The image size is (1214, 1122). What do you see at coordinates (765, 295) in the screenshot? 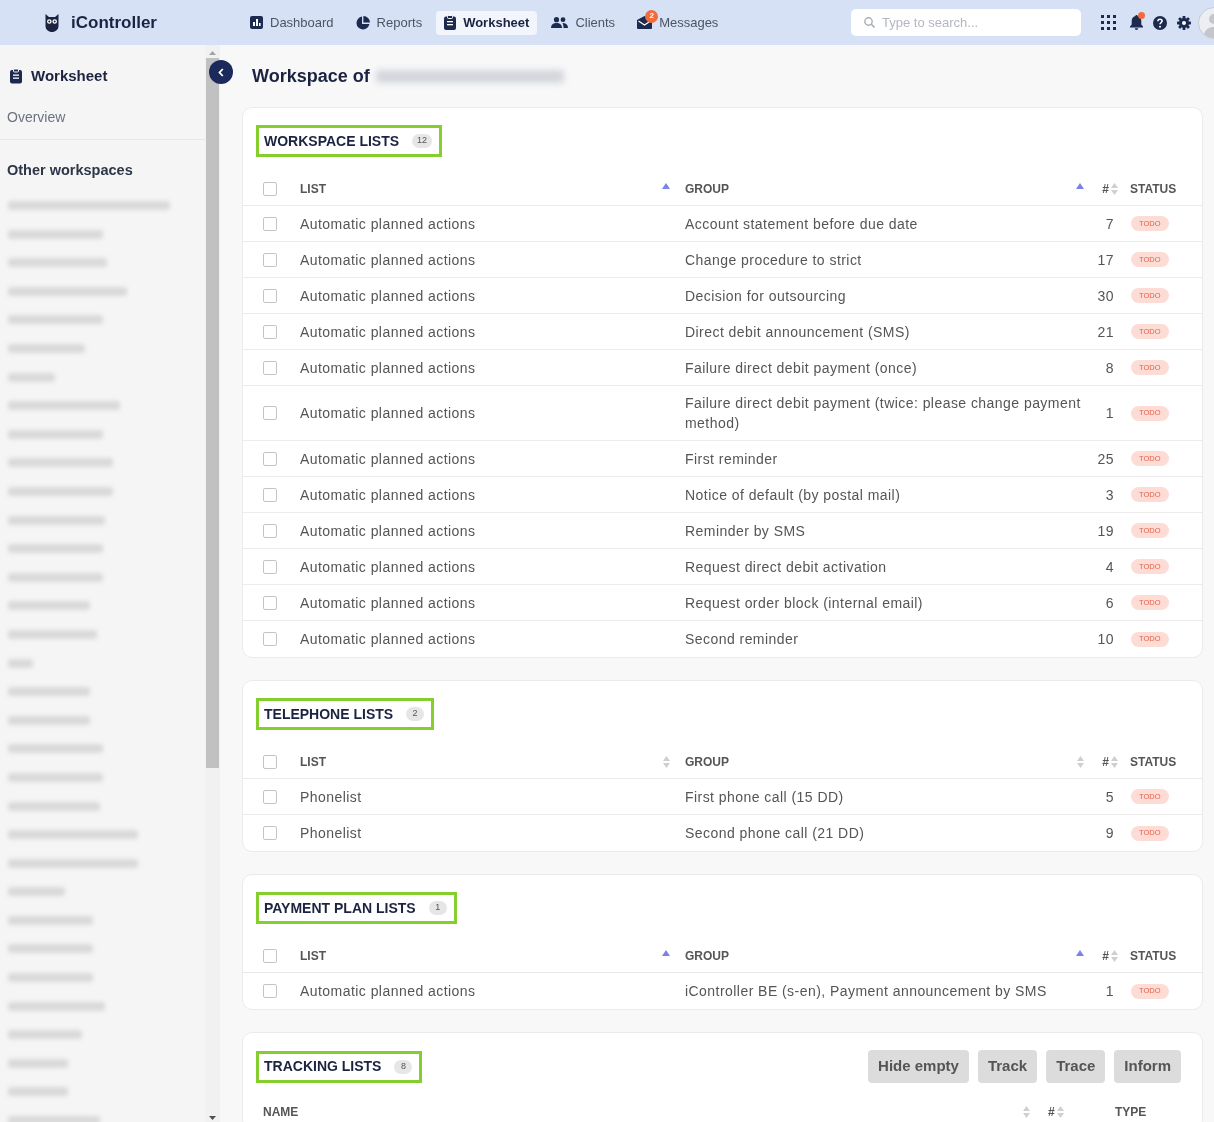
I see `table-cell: Decision for outsourcing` at bounding box center [765, 295].